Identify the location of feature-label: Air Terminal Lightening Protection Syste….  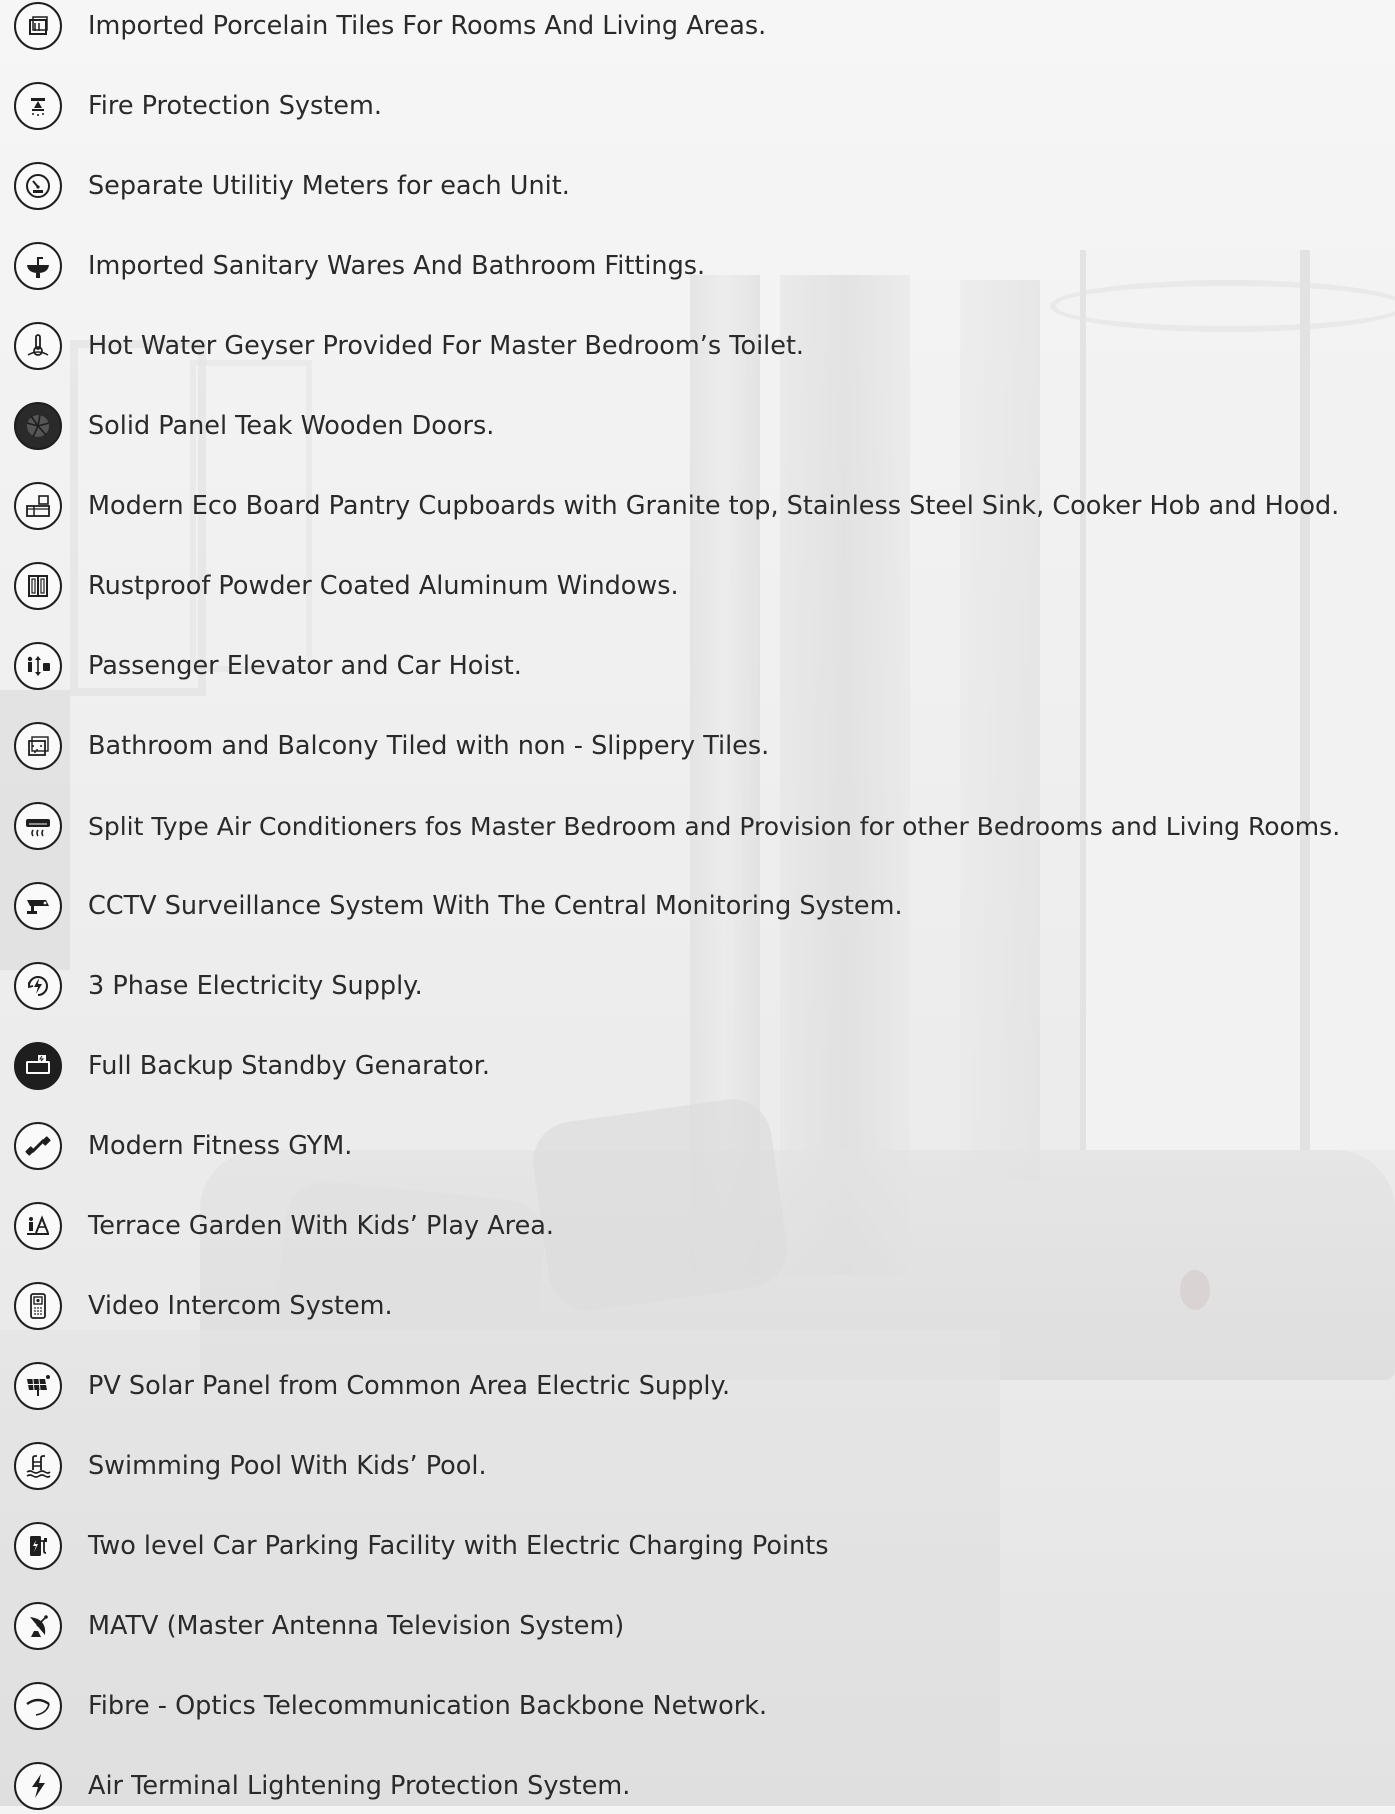
(359, 1786).